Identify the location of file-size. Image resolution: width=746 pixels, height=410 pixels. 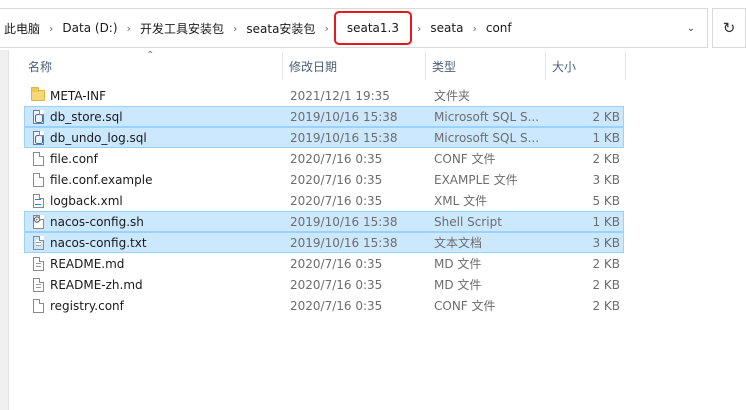
(587, 95).